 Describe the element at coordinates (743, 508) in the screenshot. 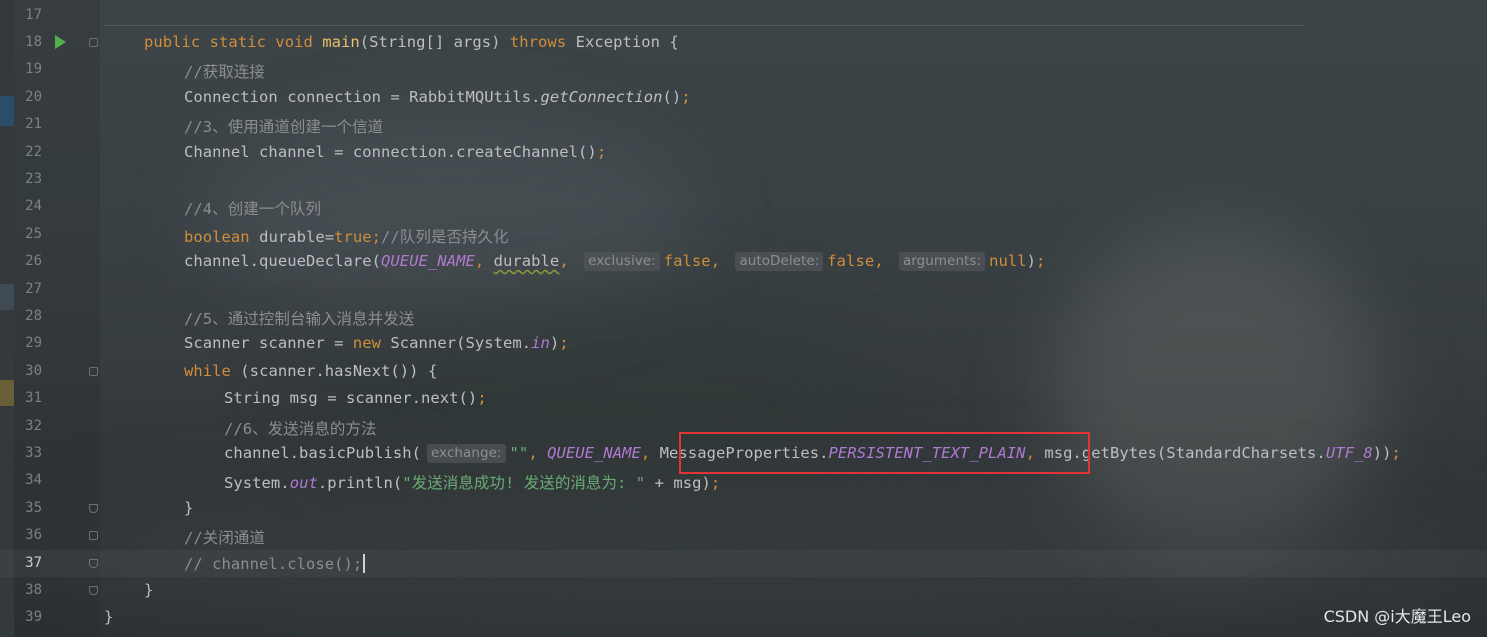

I see `code-line: 35}` at that location.